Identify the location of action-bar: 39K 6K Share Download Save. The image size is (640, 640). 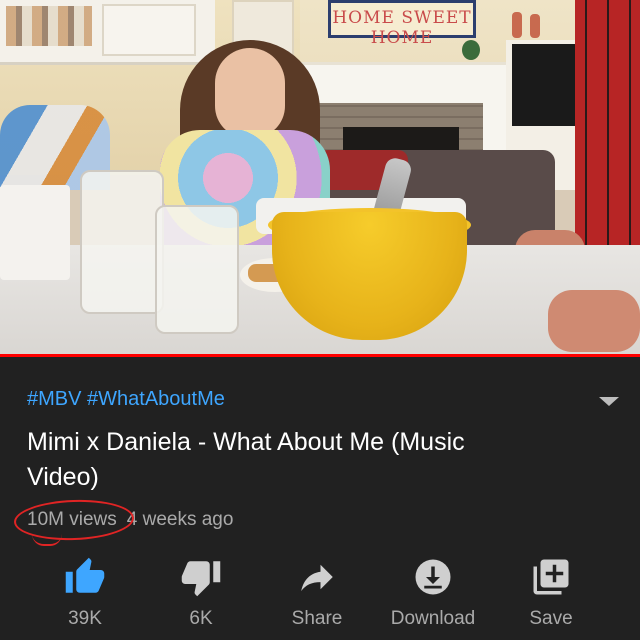
(320, 598).